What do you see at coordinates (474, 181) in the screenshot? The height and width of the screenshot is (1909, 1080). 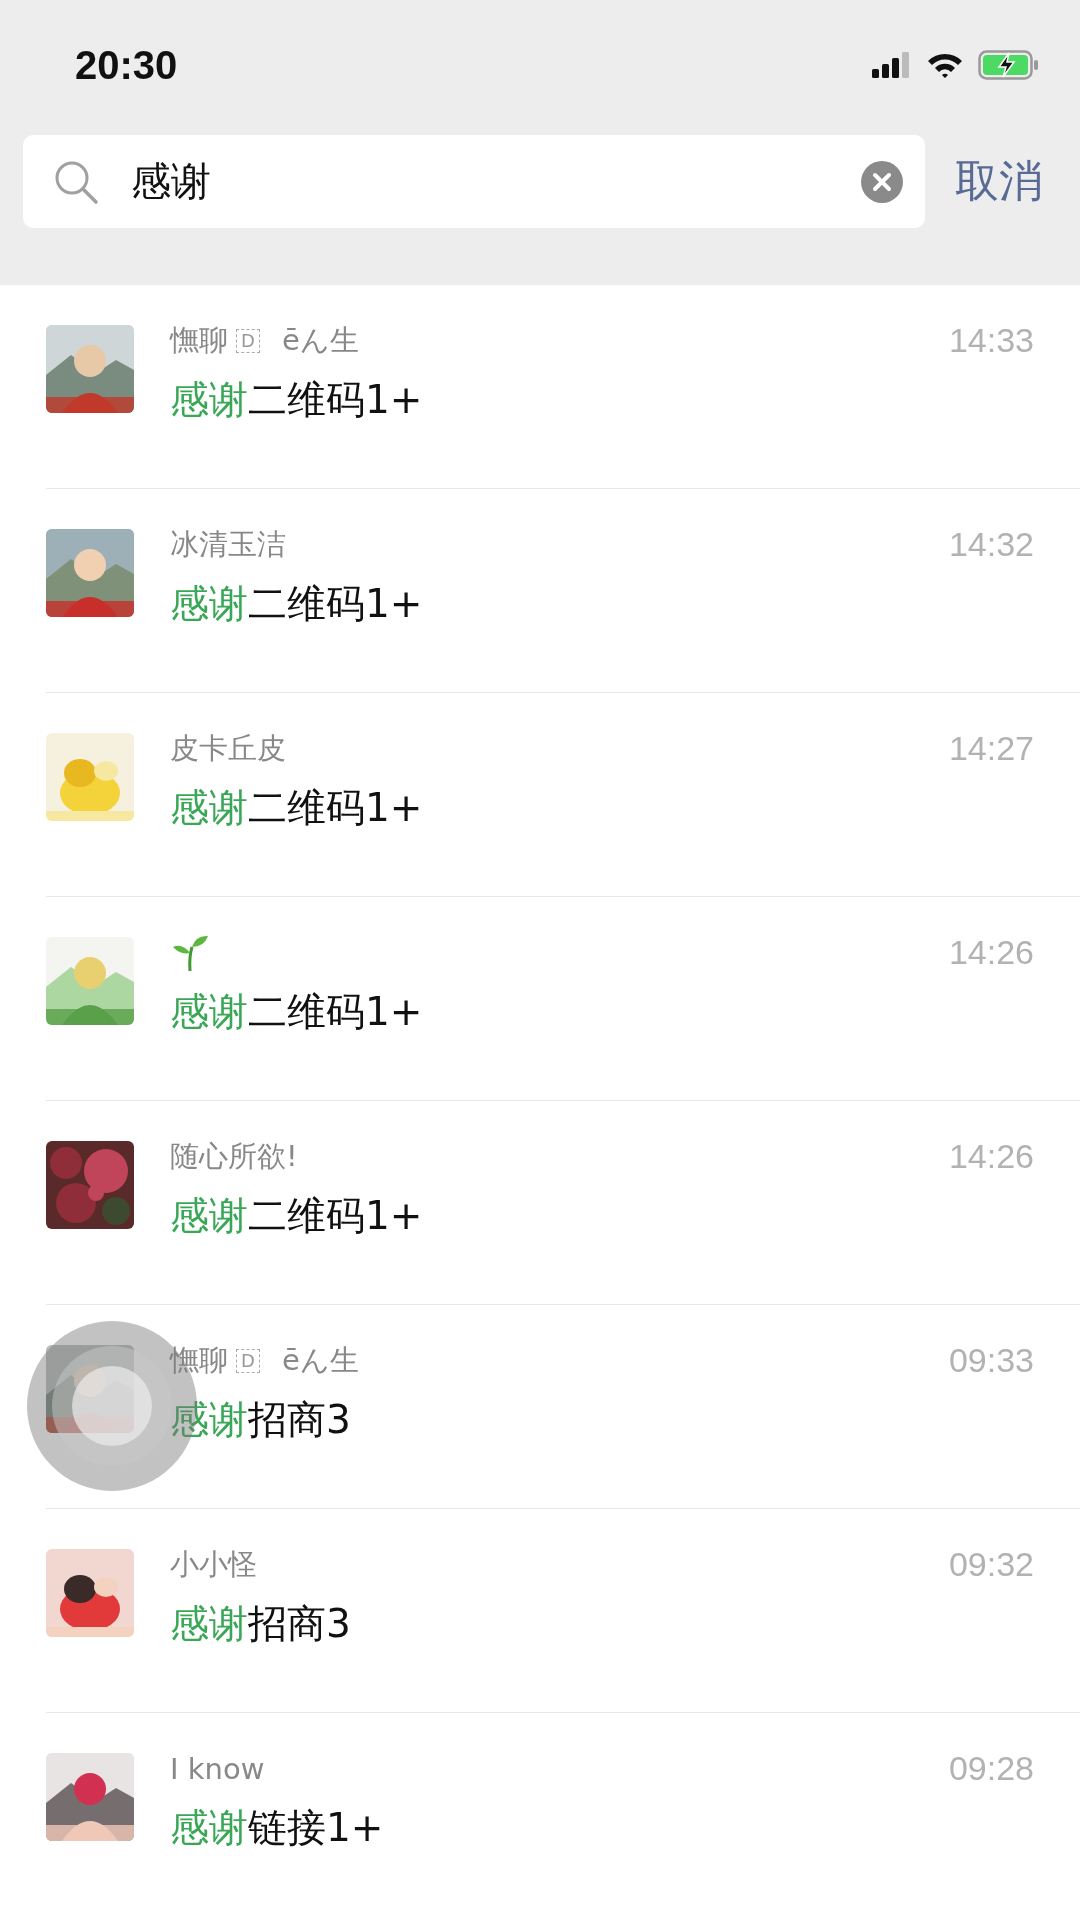 I see `search-field: 感谢` at bounding box center [474, 181].